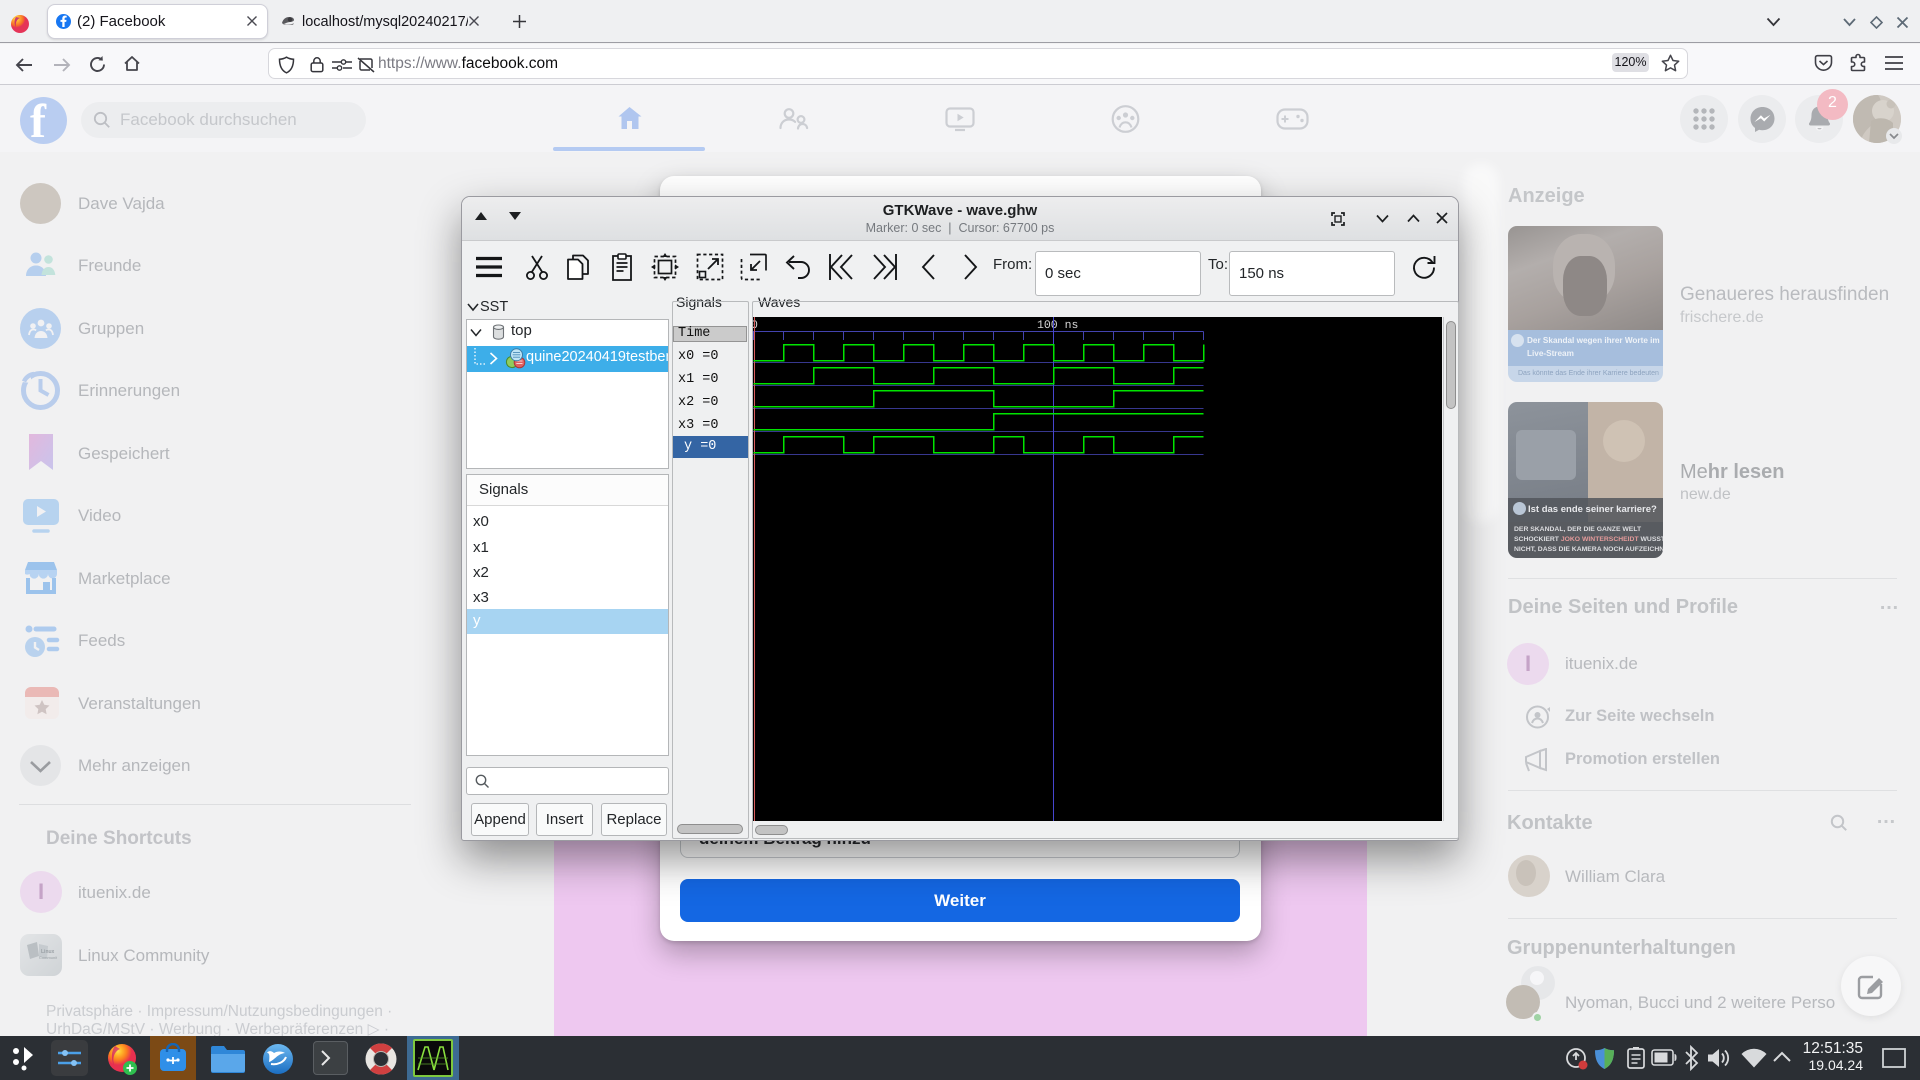 This screenshot has height=1080, width=1920. What do you see at coordinates (755, 325) in the screenshot?
I see `svg-text: 0` at bounding box center [755, 325].